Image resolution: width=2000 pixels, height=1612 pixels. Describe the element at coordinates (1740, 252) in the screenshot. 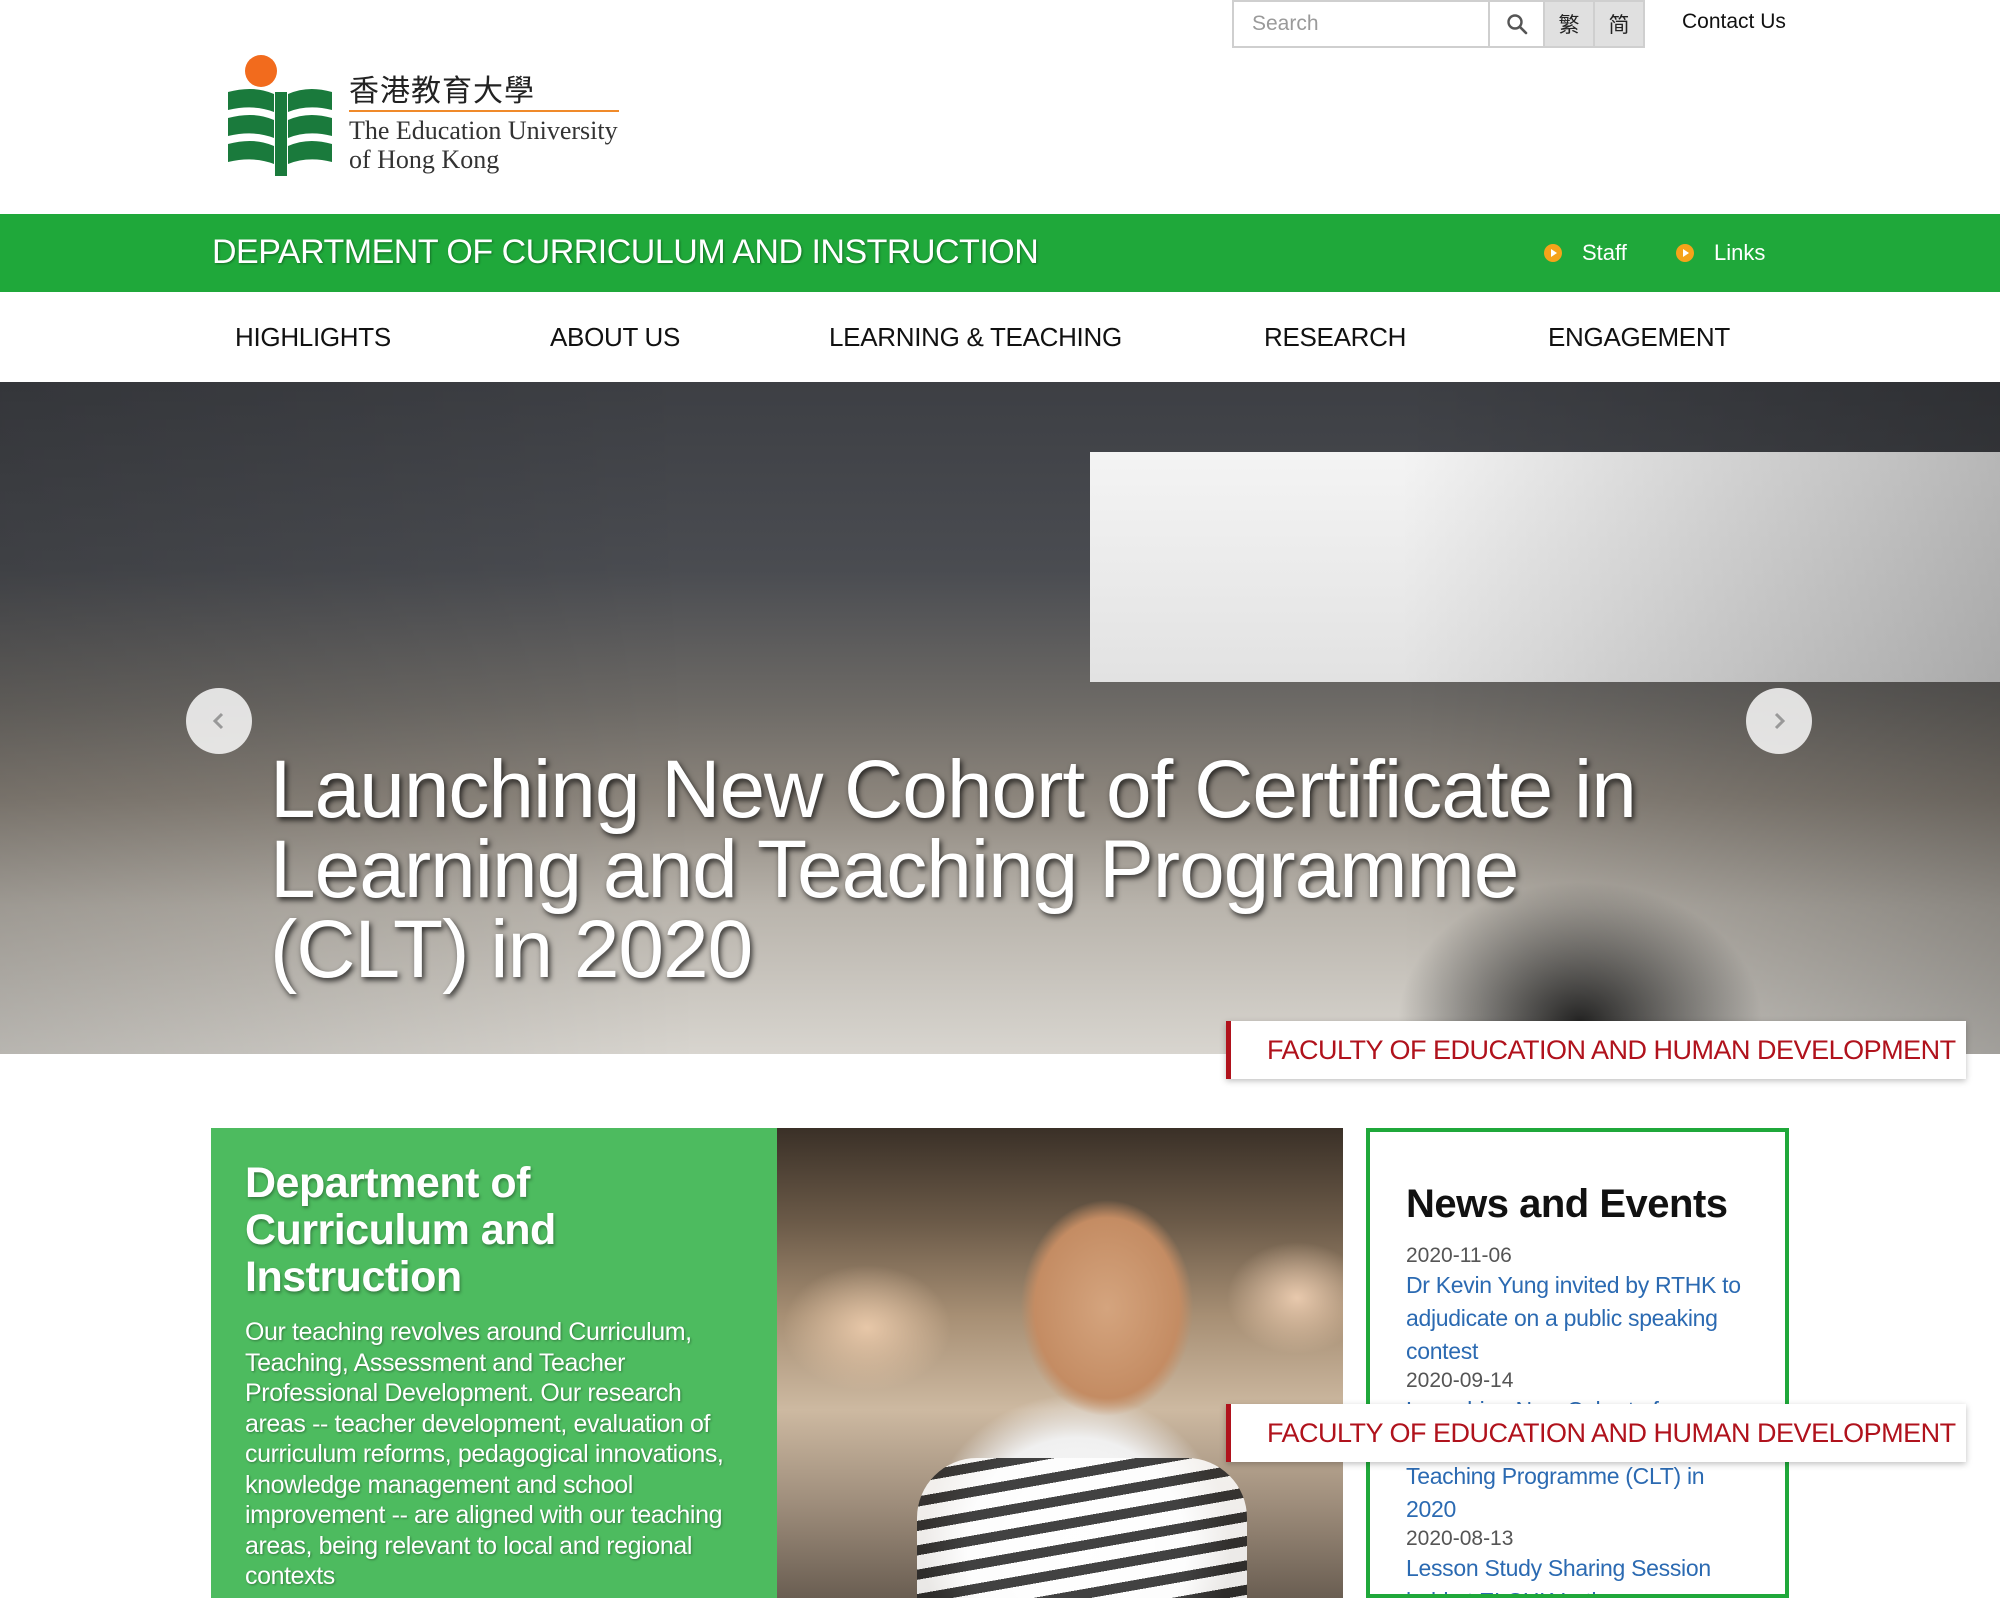

I see `links-link-label: Links` at that location.